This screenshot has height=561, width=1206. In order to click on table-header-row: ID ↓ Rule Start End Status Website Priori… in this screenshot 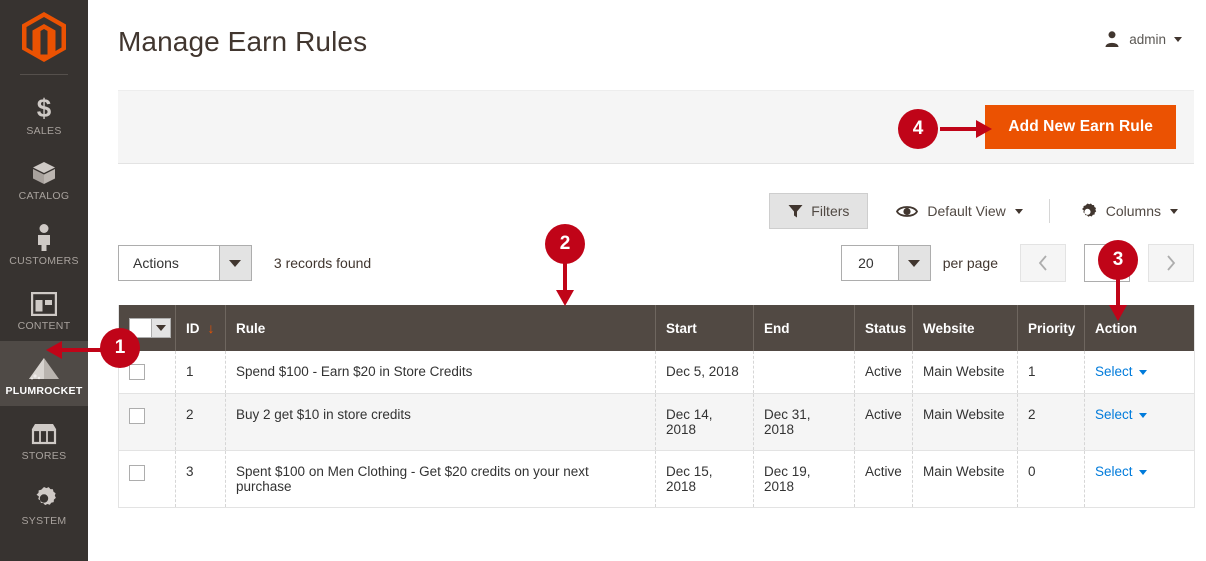, I will do `click(656, 328)`.